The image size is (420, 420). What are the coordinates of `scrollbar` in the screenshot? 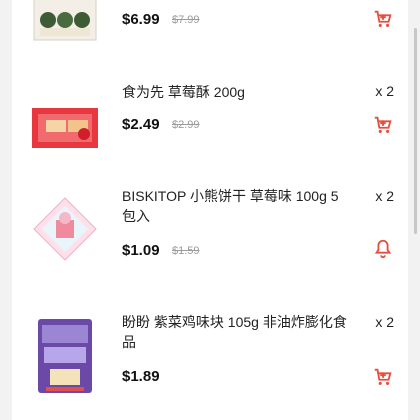 It's located at (415, 131).